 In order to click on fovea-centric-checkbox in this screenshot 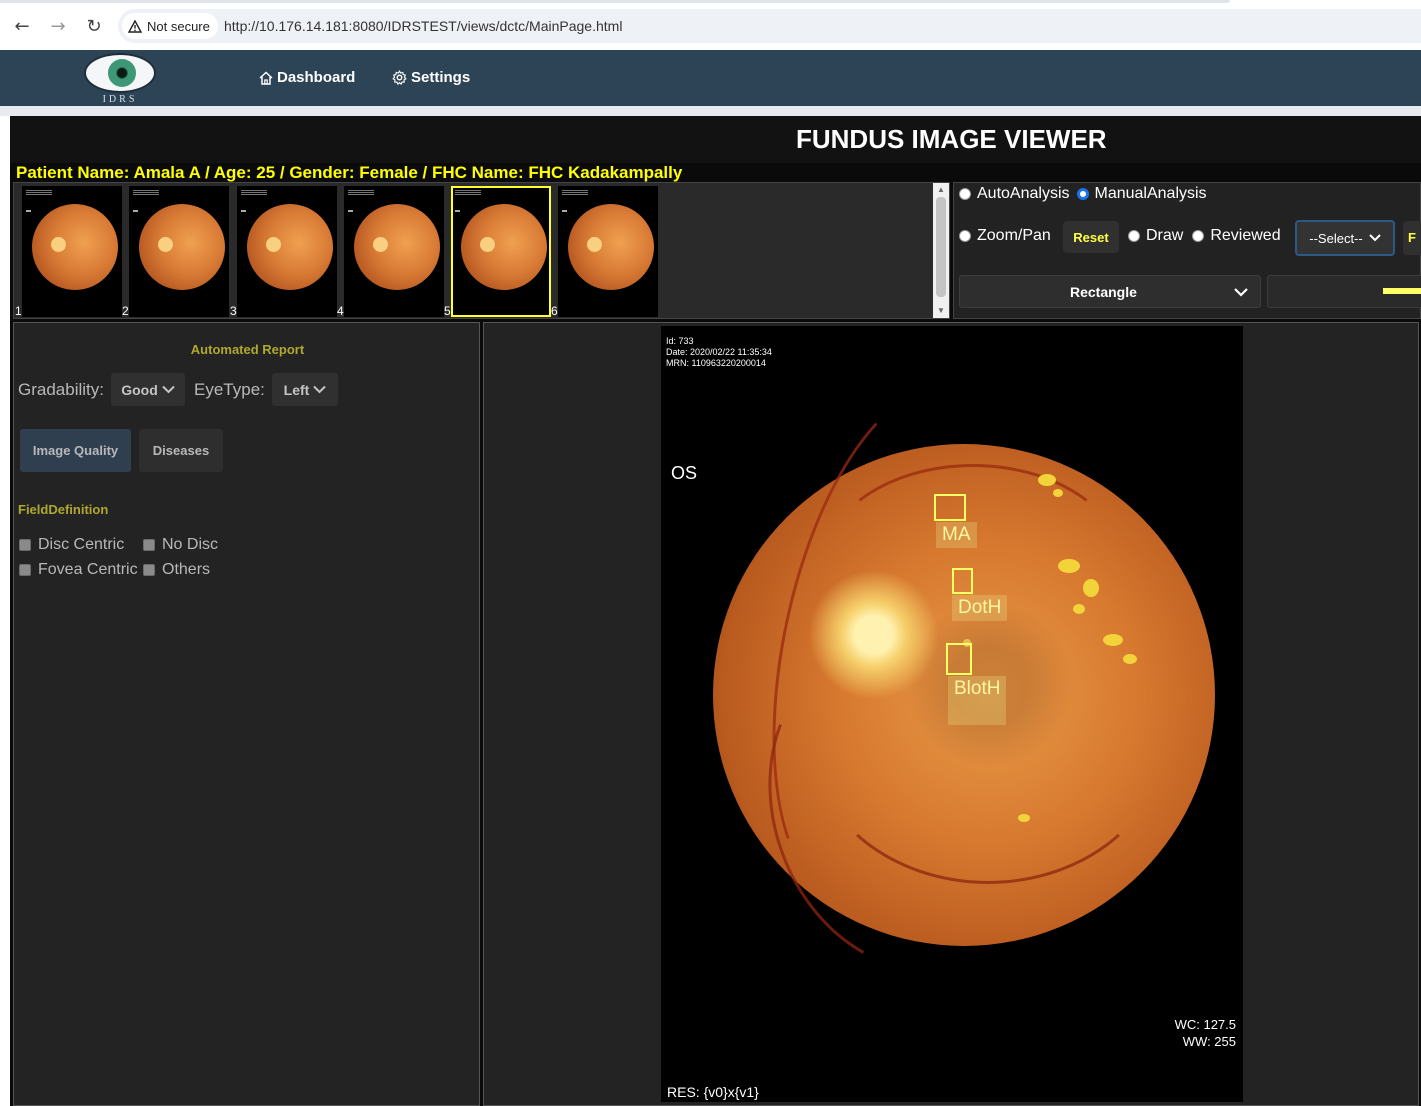, I will do `click(25, 570)`.